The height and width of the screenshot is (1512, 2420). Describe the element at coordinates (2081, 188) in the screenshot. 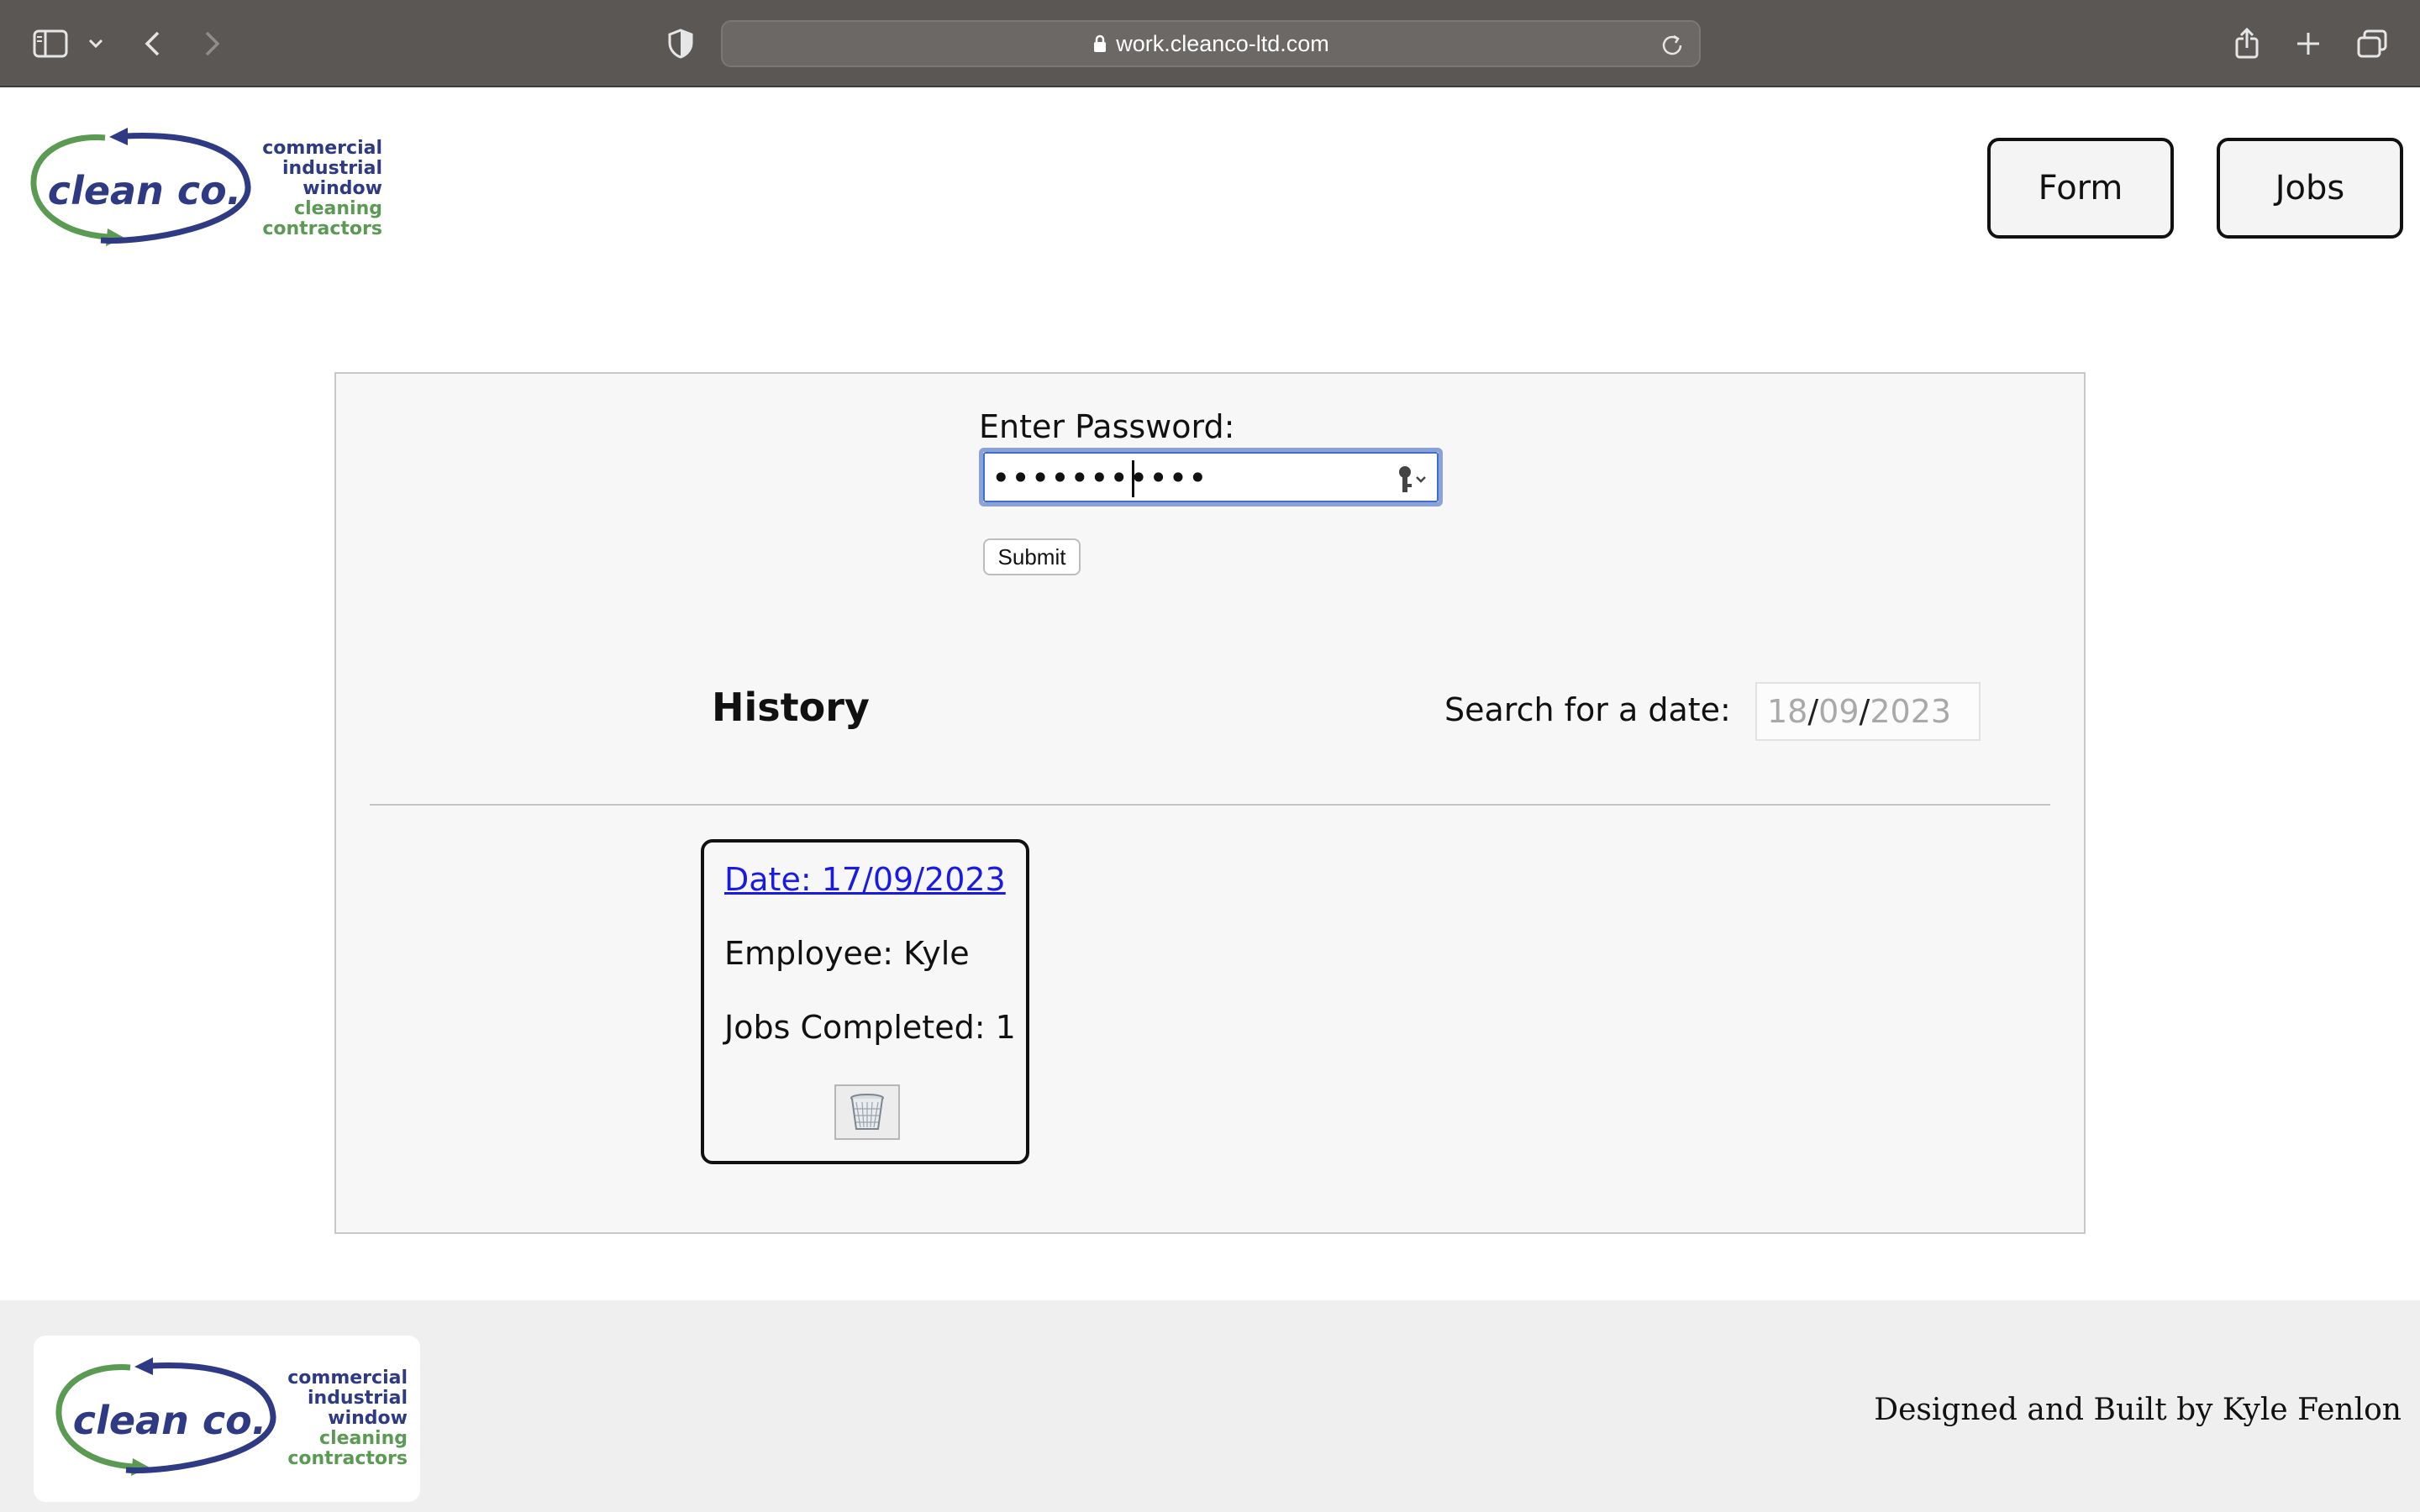

I see `form-nav-button: Form` at that location.